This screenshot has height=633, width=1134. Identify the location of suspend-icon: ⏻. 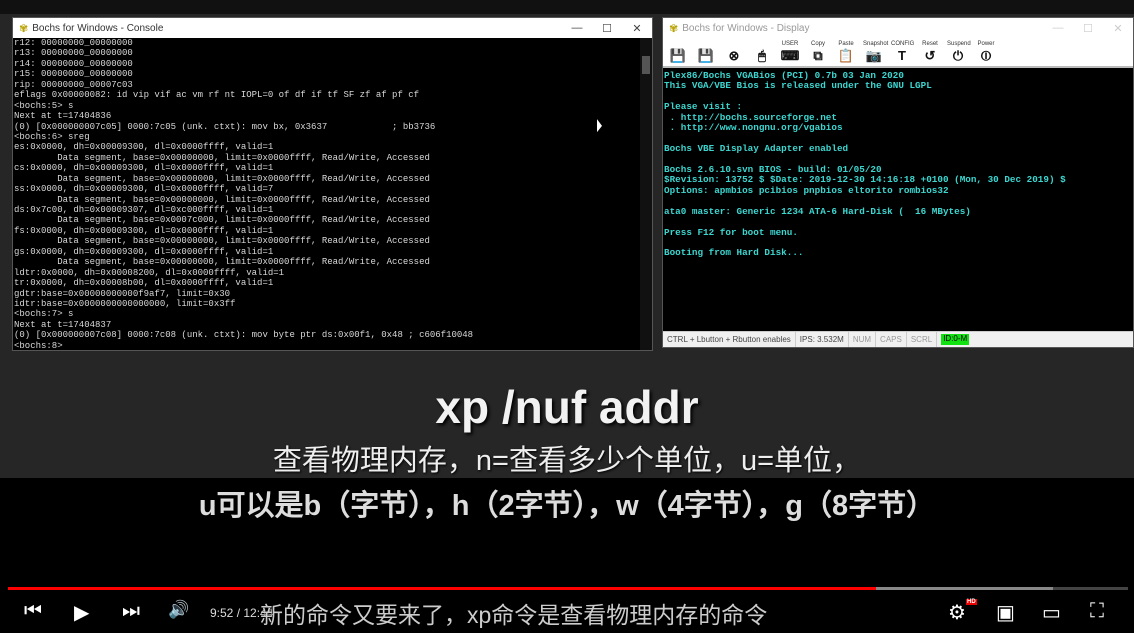
(958, 55).